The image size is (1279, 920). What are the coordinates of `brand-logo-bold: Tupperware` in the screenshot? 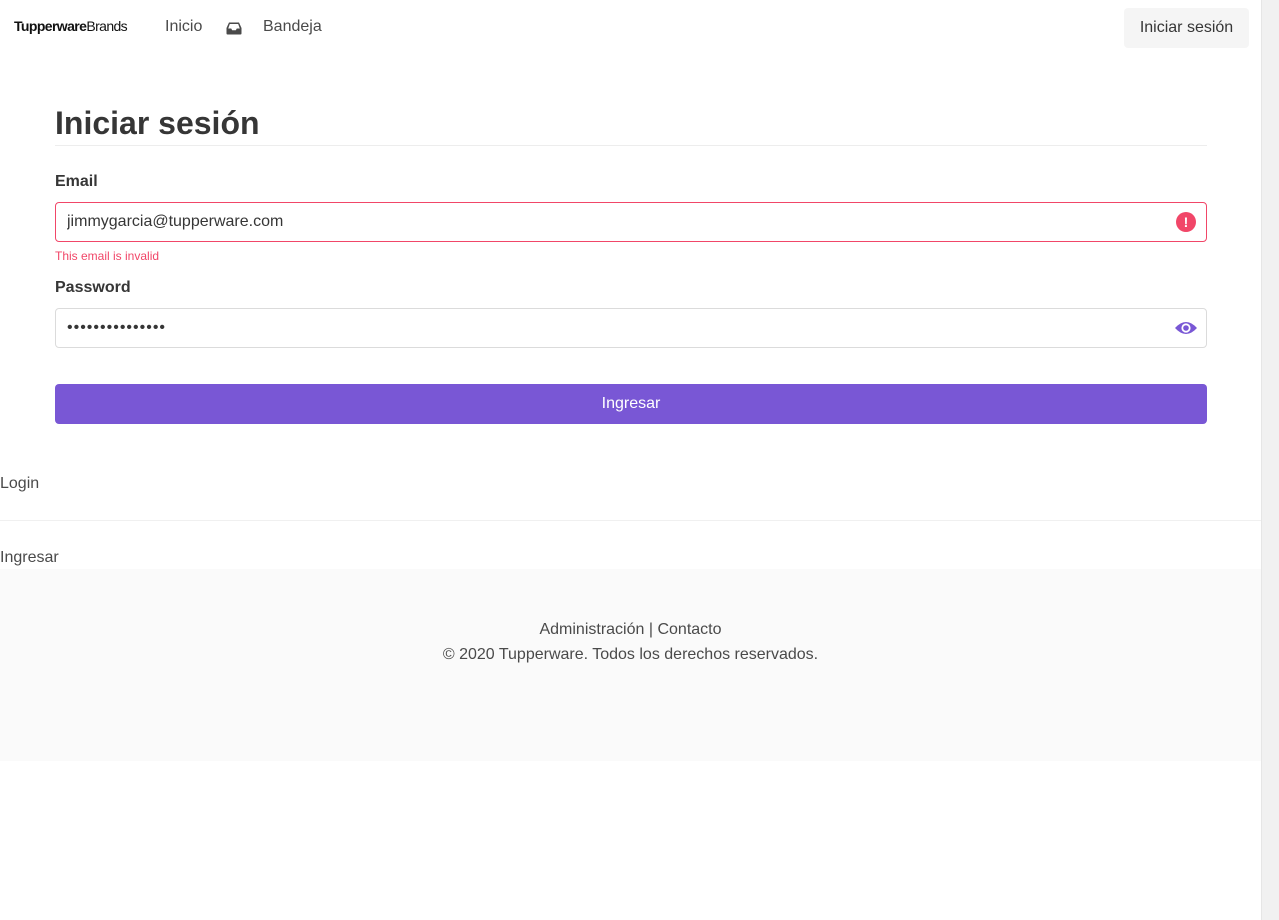 It's located at (50, 26).